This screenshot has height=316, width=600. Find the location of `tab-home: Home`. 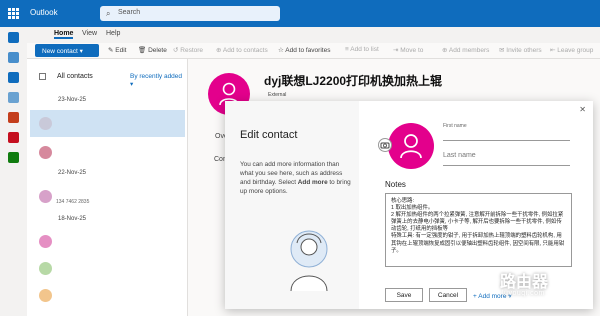

tab-home: Home is located at coordinates (64, 34).